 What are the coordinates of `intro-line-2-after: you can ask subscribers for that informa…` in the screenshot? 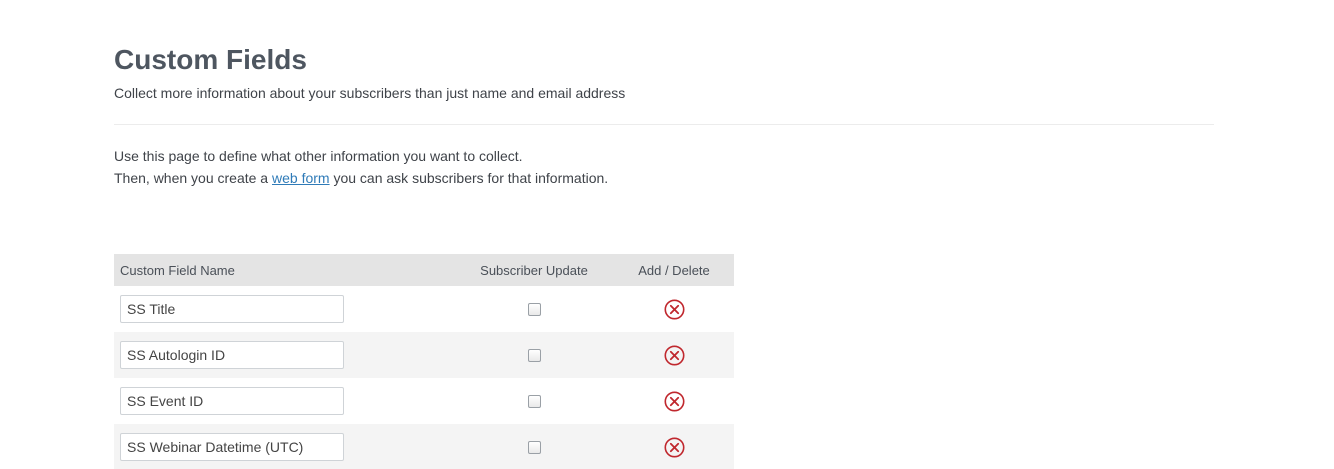 It's located at (469, 178).